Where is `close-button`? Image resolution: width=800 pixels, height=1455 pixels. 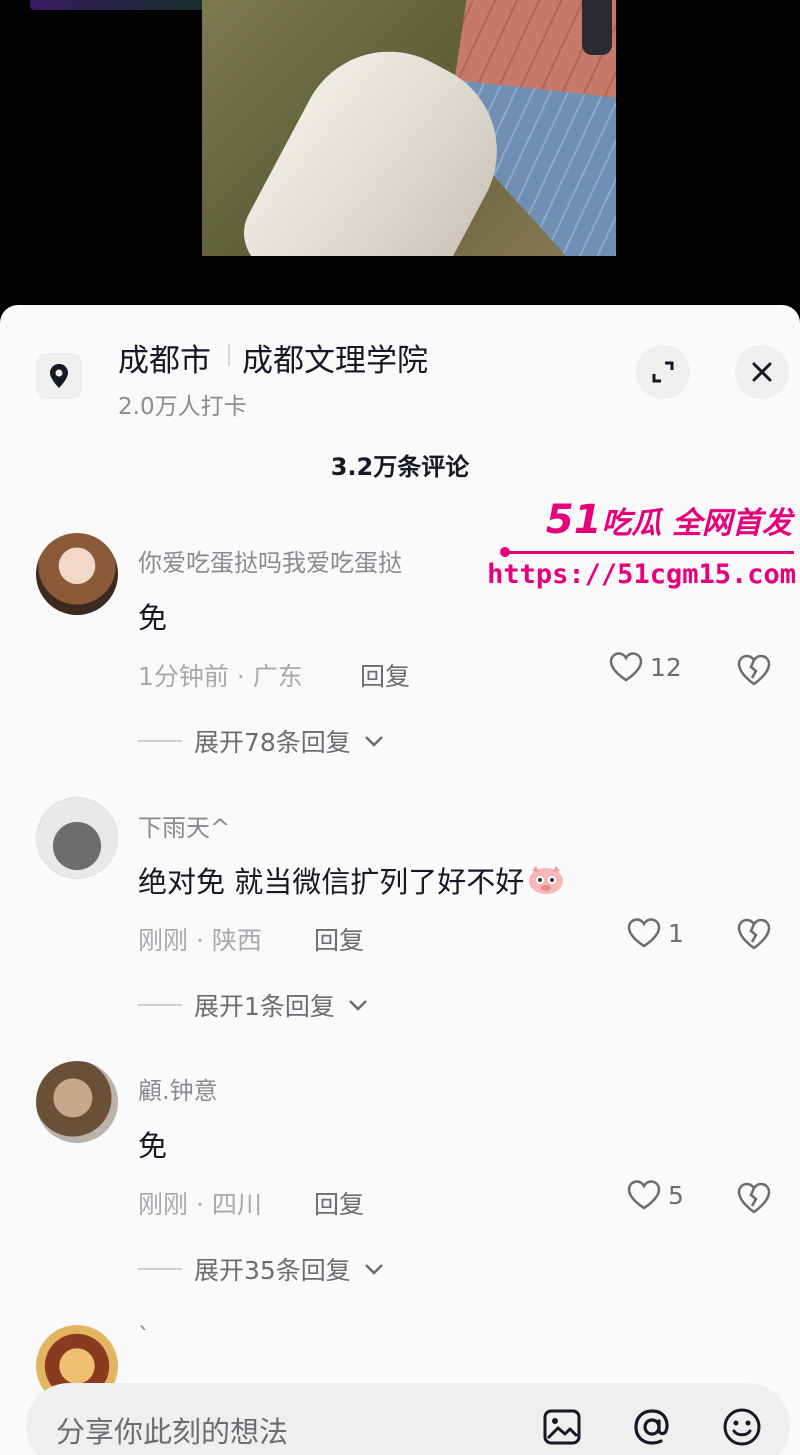
close-button is located at coordinates (762, 372).